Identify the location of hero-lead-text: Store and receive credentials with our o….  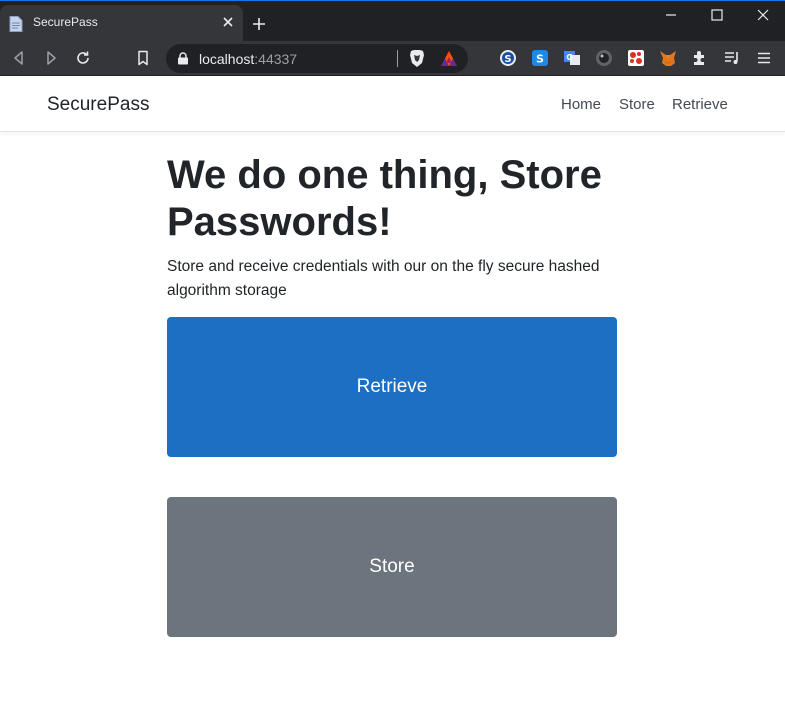
(383, 278).